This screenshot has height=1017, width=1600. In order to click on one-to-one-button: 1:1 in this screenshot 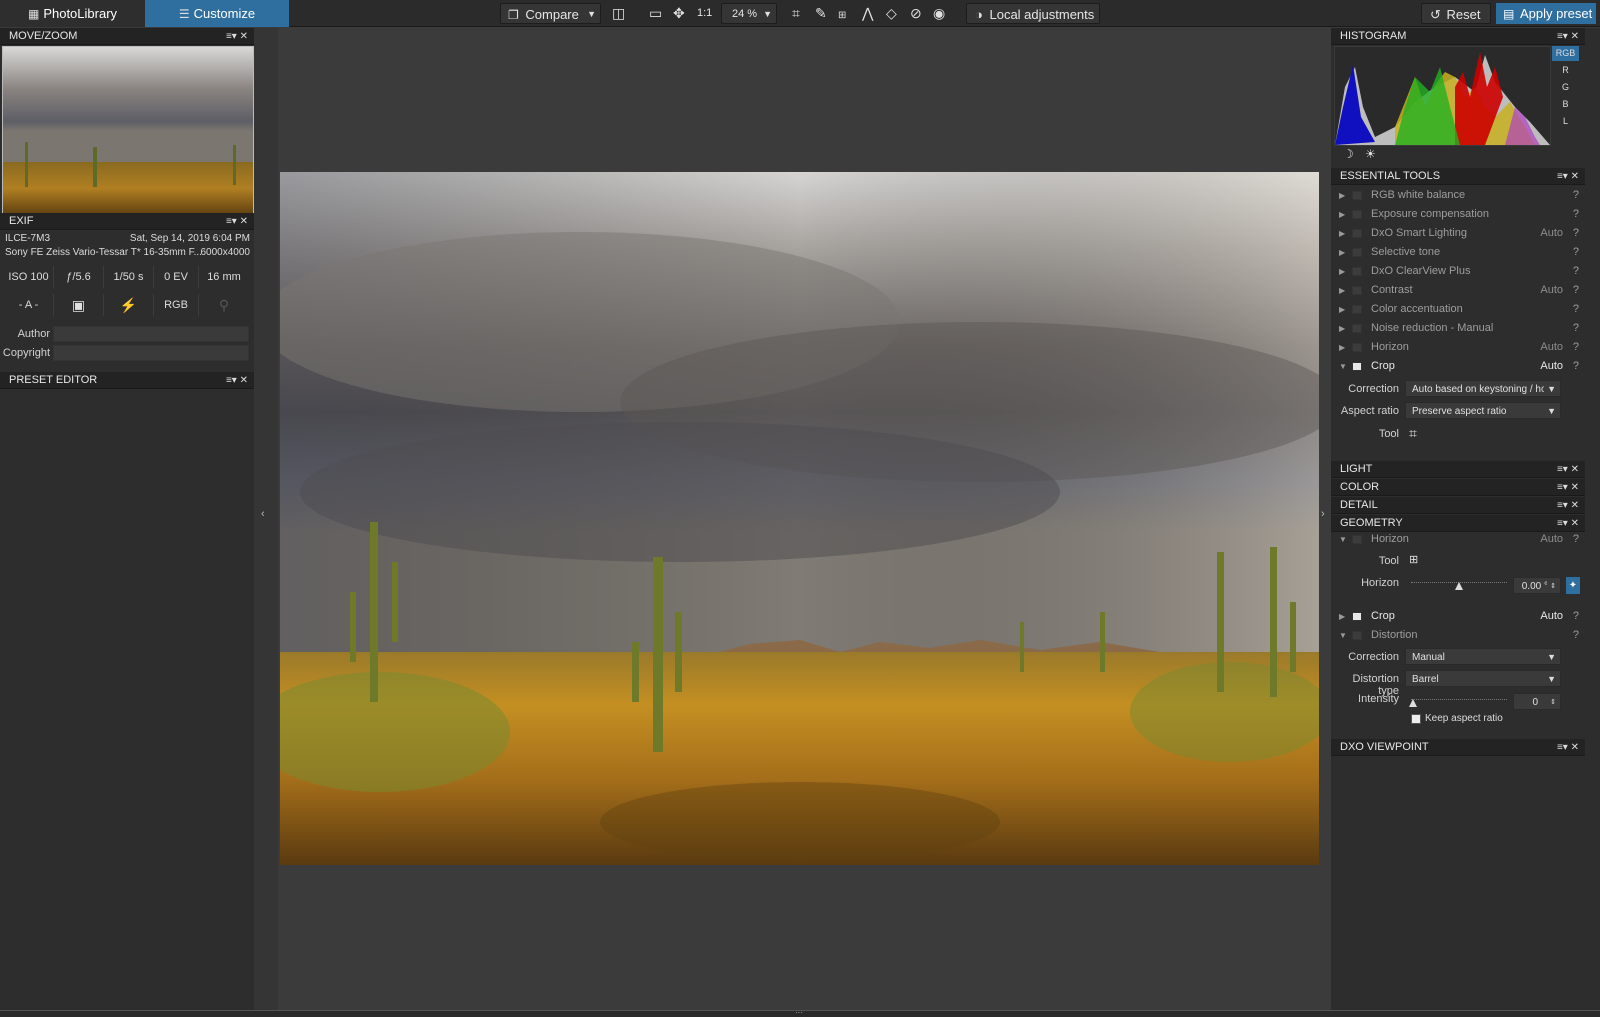, I will do `click(707, 13)`.